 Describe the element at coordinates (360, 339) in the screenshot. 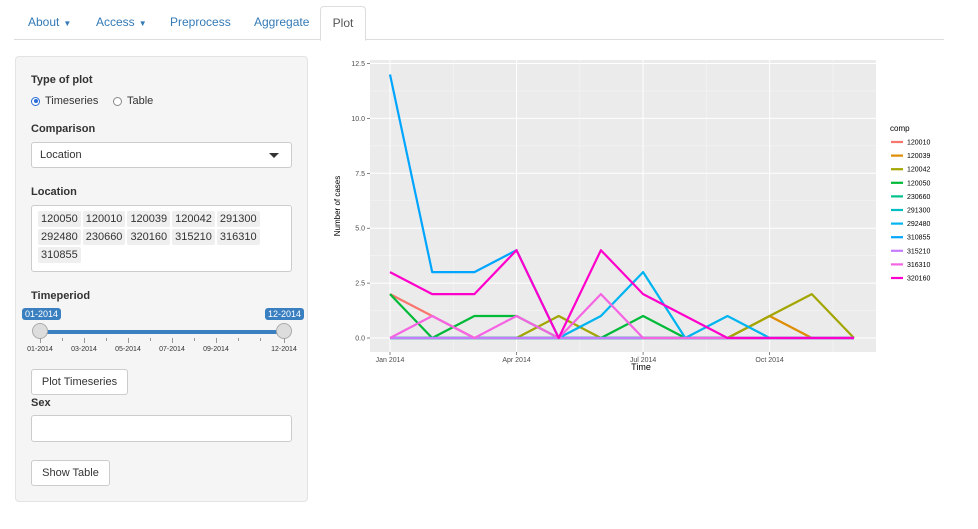

I see `y-tick-label: 0.0` at that location.